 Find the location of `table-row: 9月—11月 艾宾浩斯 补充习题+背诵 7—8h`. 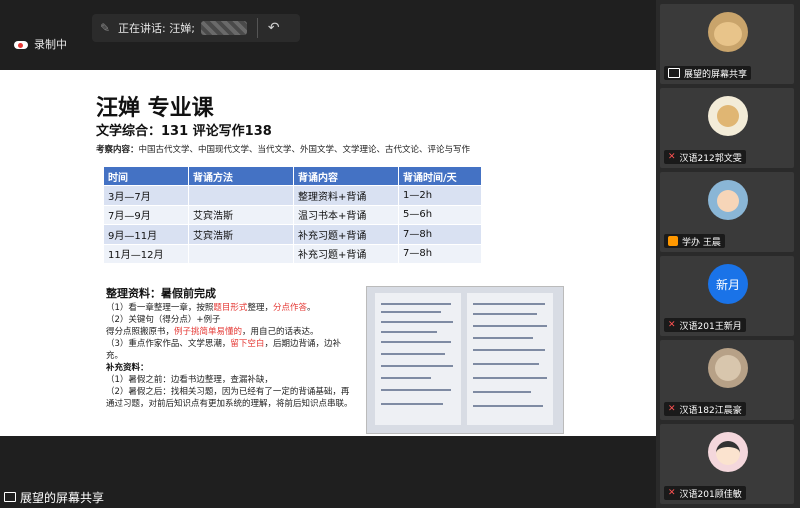

table-row: 9月—11月 艾宾浩斯 补充习题+背诵 7—8h is located at coordinates (292, 234).